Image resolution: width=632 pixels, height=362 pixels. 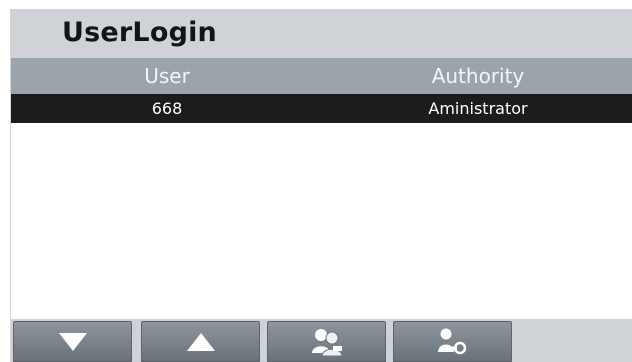 I want to click on users-login-icon, so click(x=327, y=342).